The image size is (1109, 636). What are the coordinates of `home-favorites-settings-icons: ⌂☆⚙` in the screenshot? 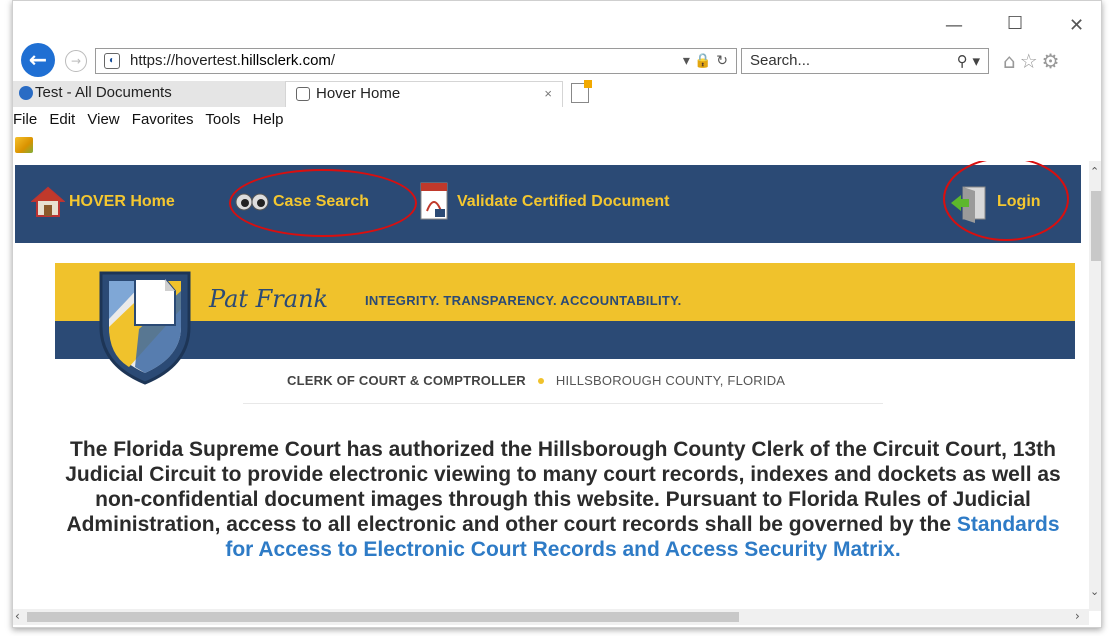 It's located at (1033, 61).